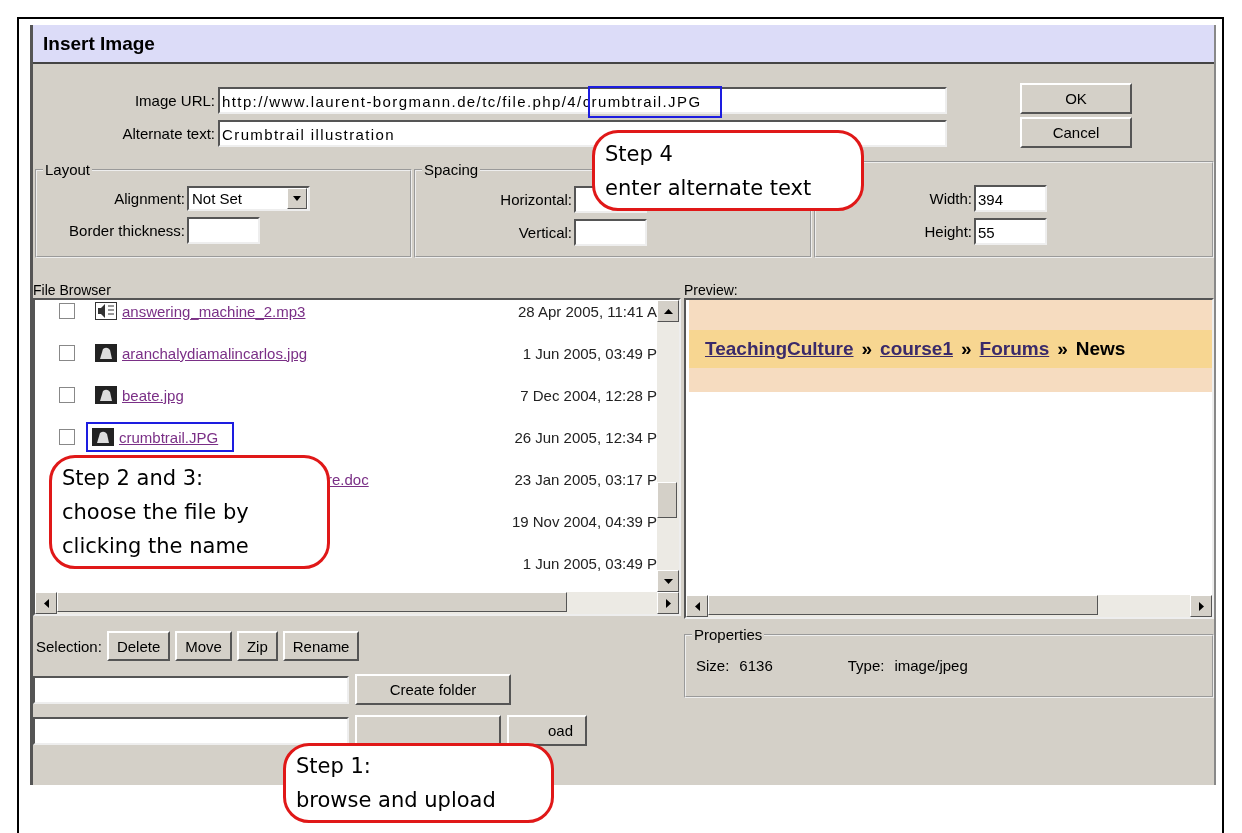 Image resolution: width=1242 pixels, height=833 pixels. Describe the element at coordinates (667, 500) in the screenshot. I see `scroll-thumb` at that location.